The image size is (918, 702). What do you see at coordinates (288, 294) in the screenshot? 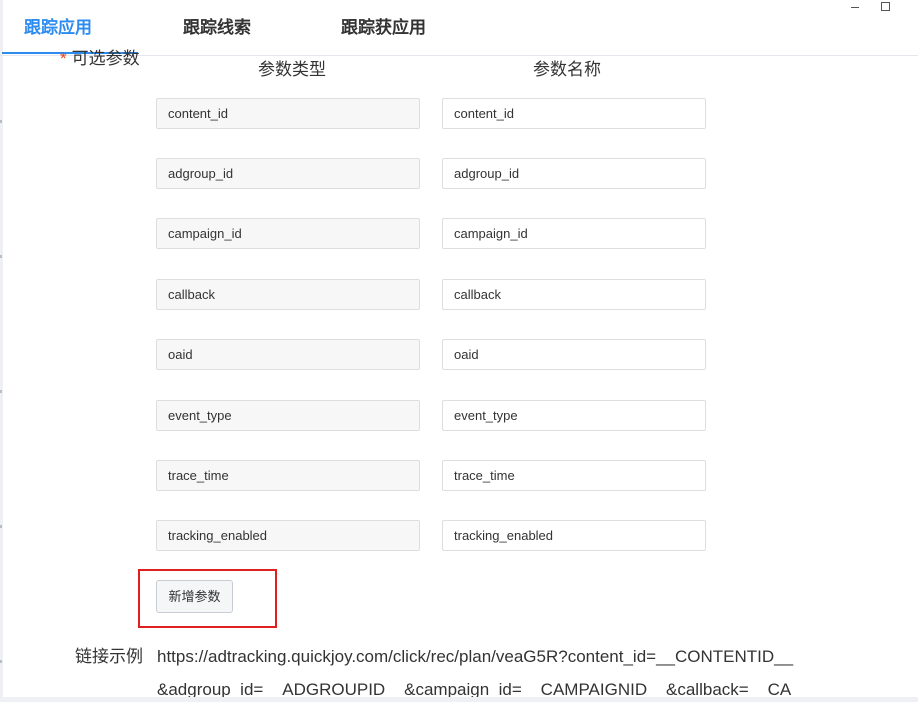
I see `param-type-field: callback` at bounding box center [288, 294].